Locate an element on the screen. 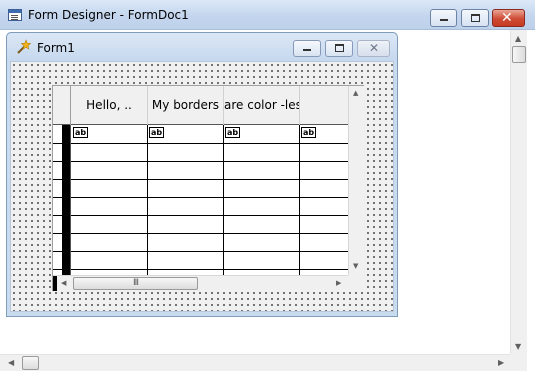 The width and height of the screenshot is (535, 377). scrollbar-corner is located at coordinates (518, 362).